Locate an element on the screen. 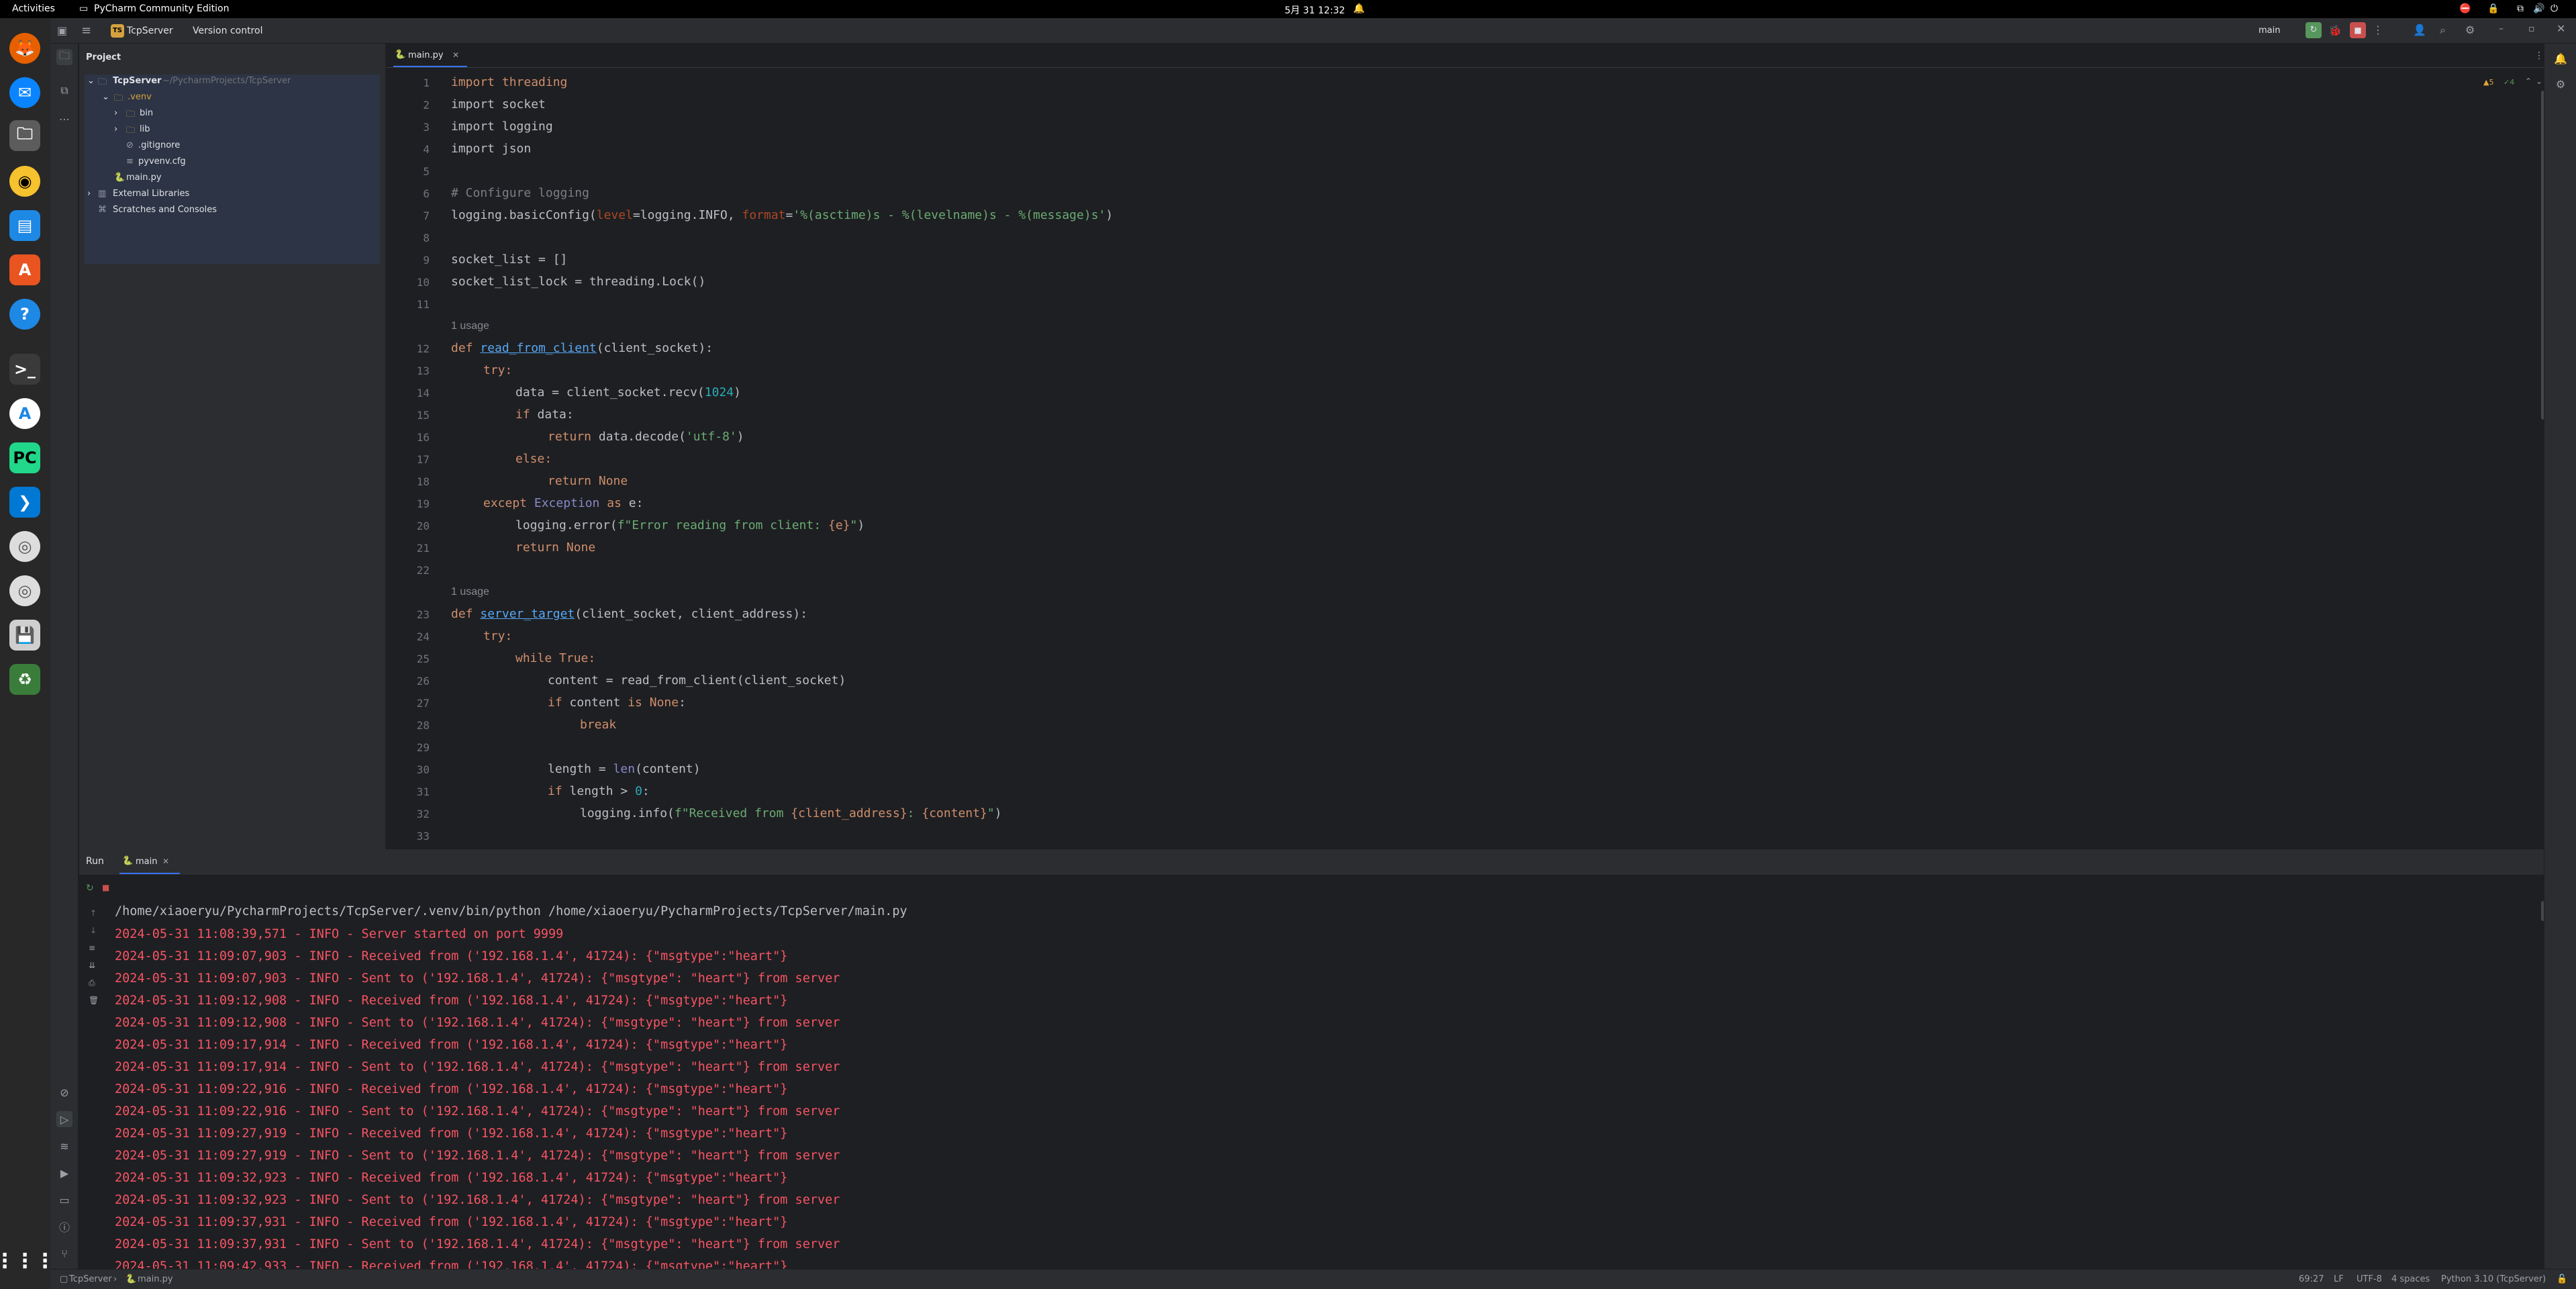 This screenshot has height=1289, width=2576. tree-external-libraries: External Libraries is located at coordinates (151, 194).